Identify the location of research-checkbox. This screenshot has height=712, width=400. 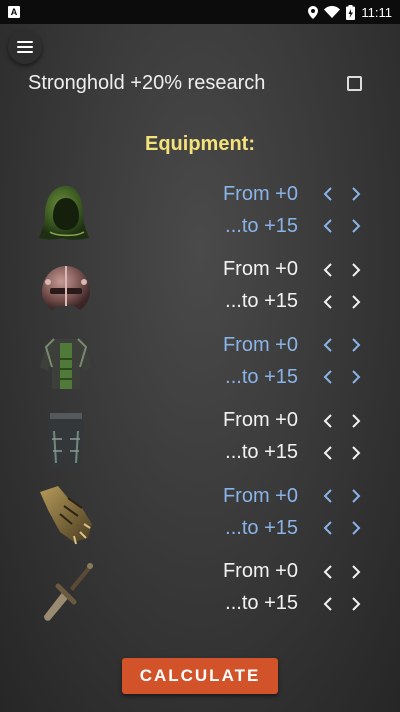
(354, 83).